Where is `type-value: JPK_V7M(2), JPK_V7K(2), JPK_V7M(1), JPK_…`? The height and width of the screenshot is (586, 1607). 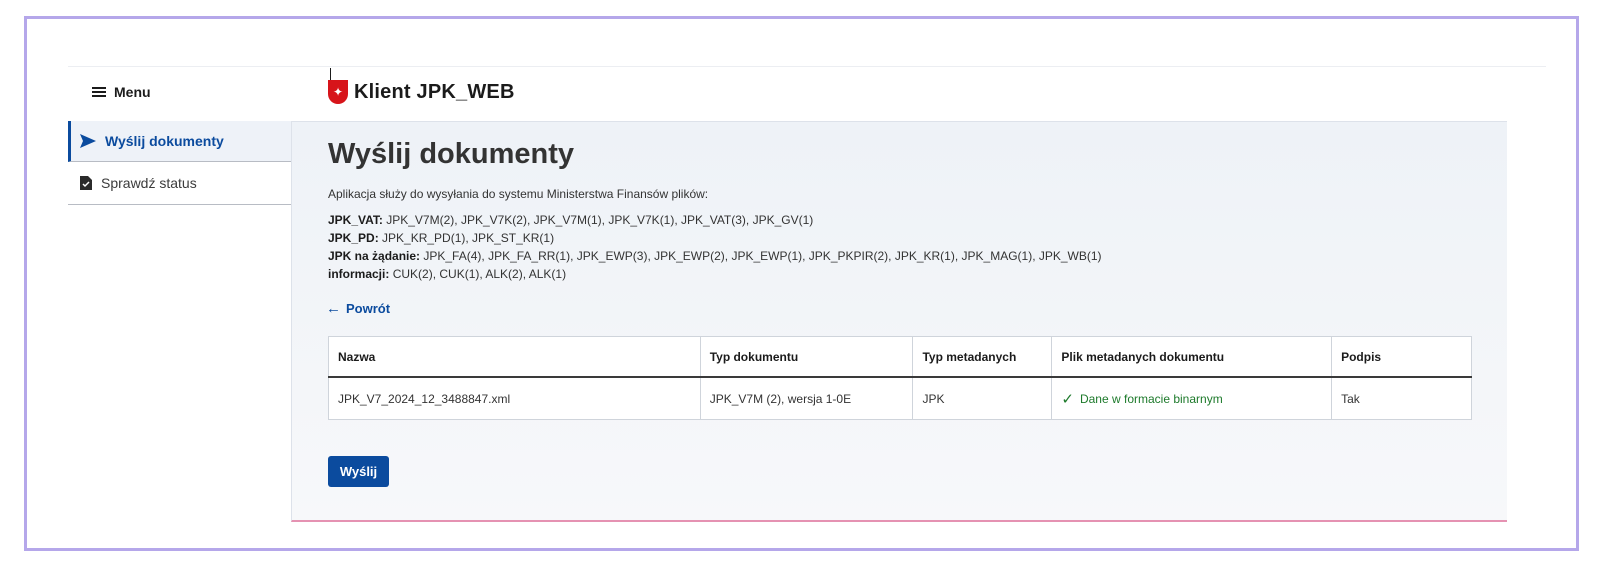
type-value: JPK_V7M(2), JPK_V7K(2), JPK_V7M(1), JPK_… is located at coordinates (600, 220).